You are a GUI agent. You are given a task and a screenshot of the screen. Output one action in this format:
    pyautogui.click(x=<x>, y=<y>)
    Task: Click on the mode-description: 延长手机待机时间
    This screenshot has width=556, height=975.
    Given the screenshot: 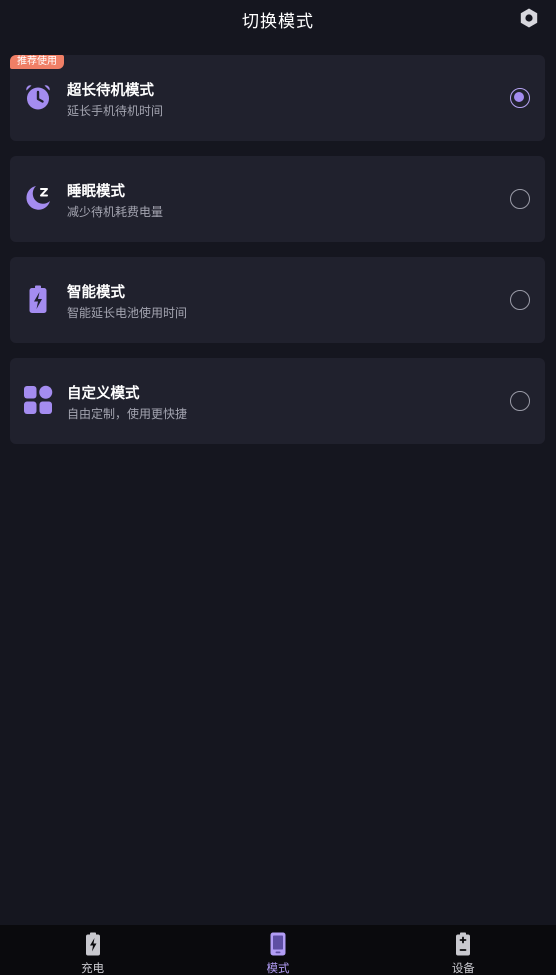 What is the action you would take?
    pyautogui.click(x=115, y=111)
    